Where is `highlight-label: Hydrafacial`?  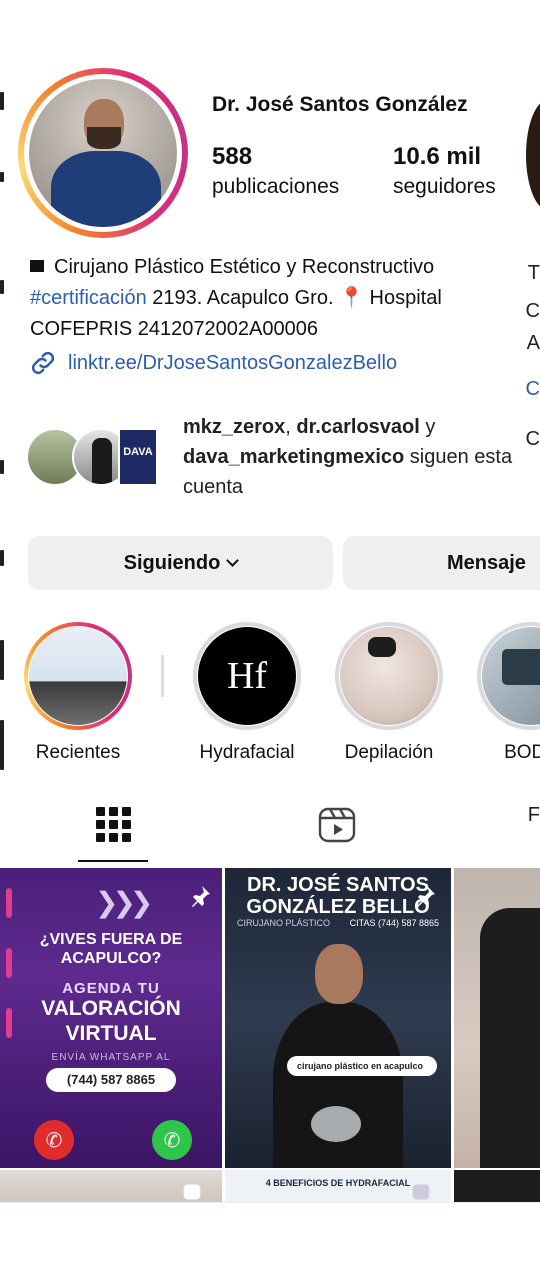
highlight-label: Hydrafacial is located at coordinates (247, 752).